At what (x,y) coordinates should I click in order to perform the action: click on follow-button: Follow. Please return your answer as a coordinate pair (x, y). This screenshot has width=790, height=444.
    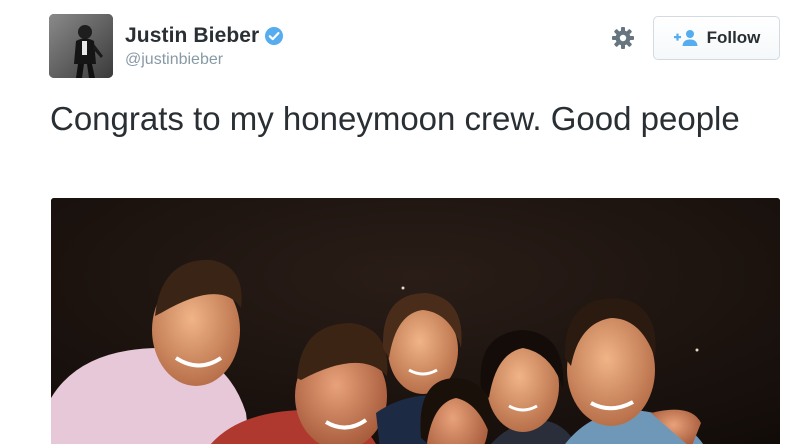
    Looking at the image, I should click on (716, 38).